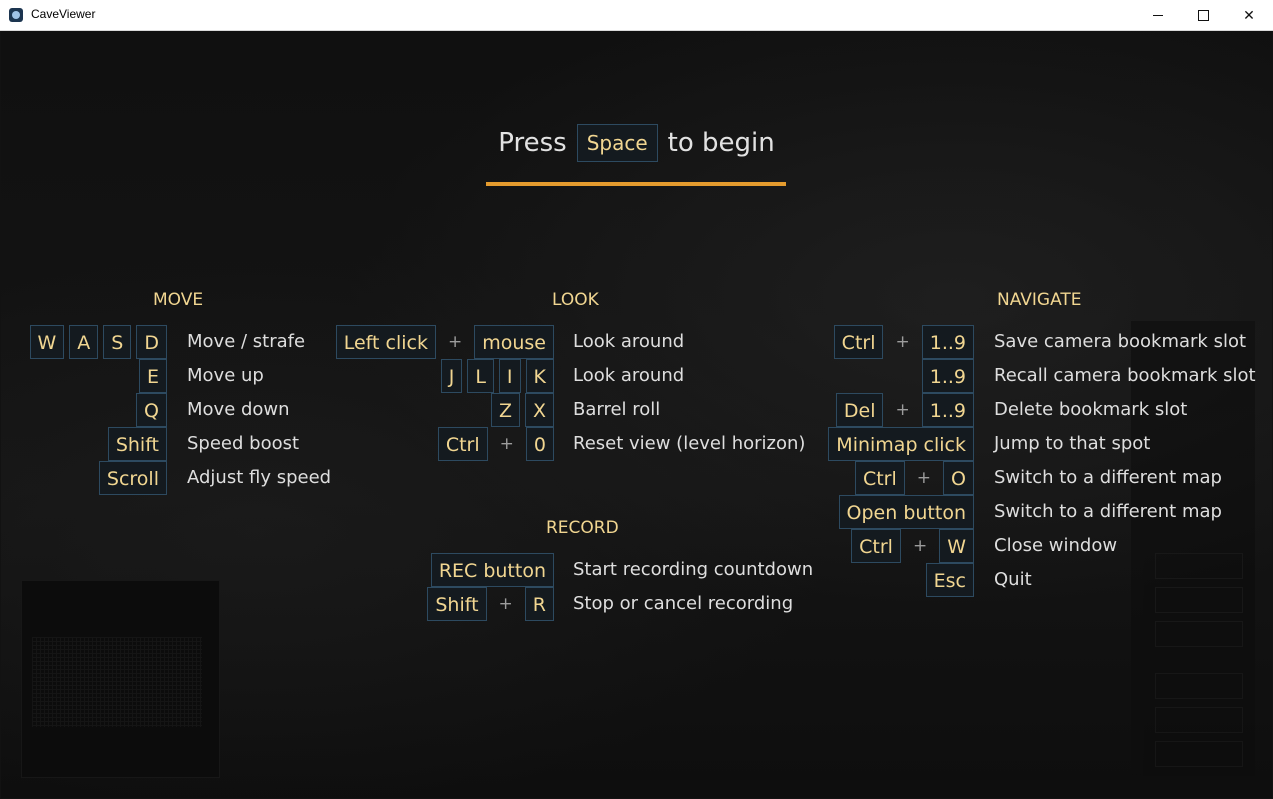 This screenshot has width=1273, height=799. I want to click on move-shortcut-row: Q, so click(151, 410).